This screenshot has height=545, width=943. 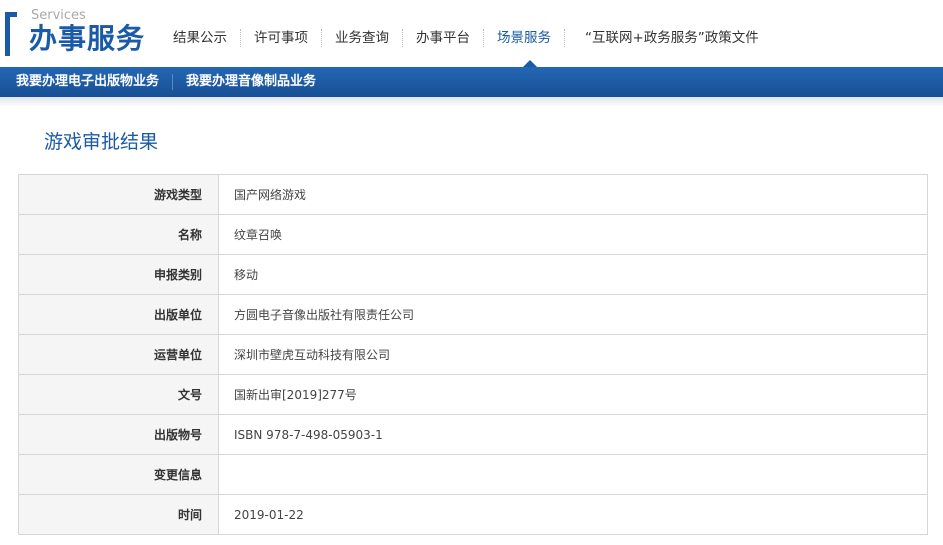 I want to click on table-row: 时间 2019-01-22, so click(x=473, y=514).